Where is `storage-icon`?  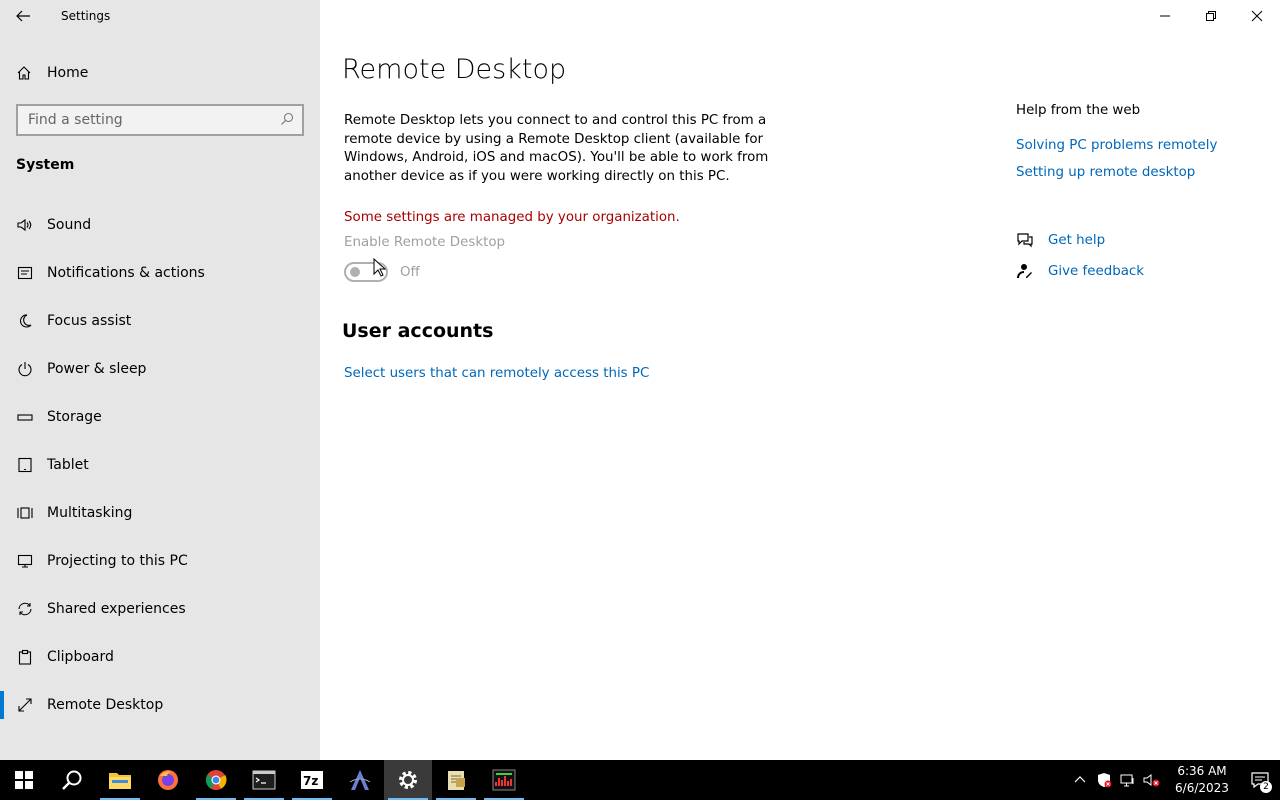
storage-icon is located at coordinates (25, 417).